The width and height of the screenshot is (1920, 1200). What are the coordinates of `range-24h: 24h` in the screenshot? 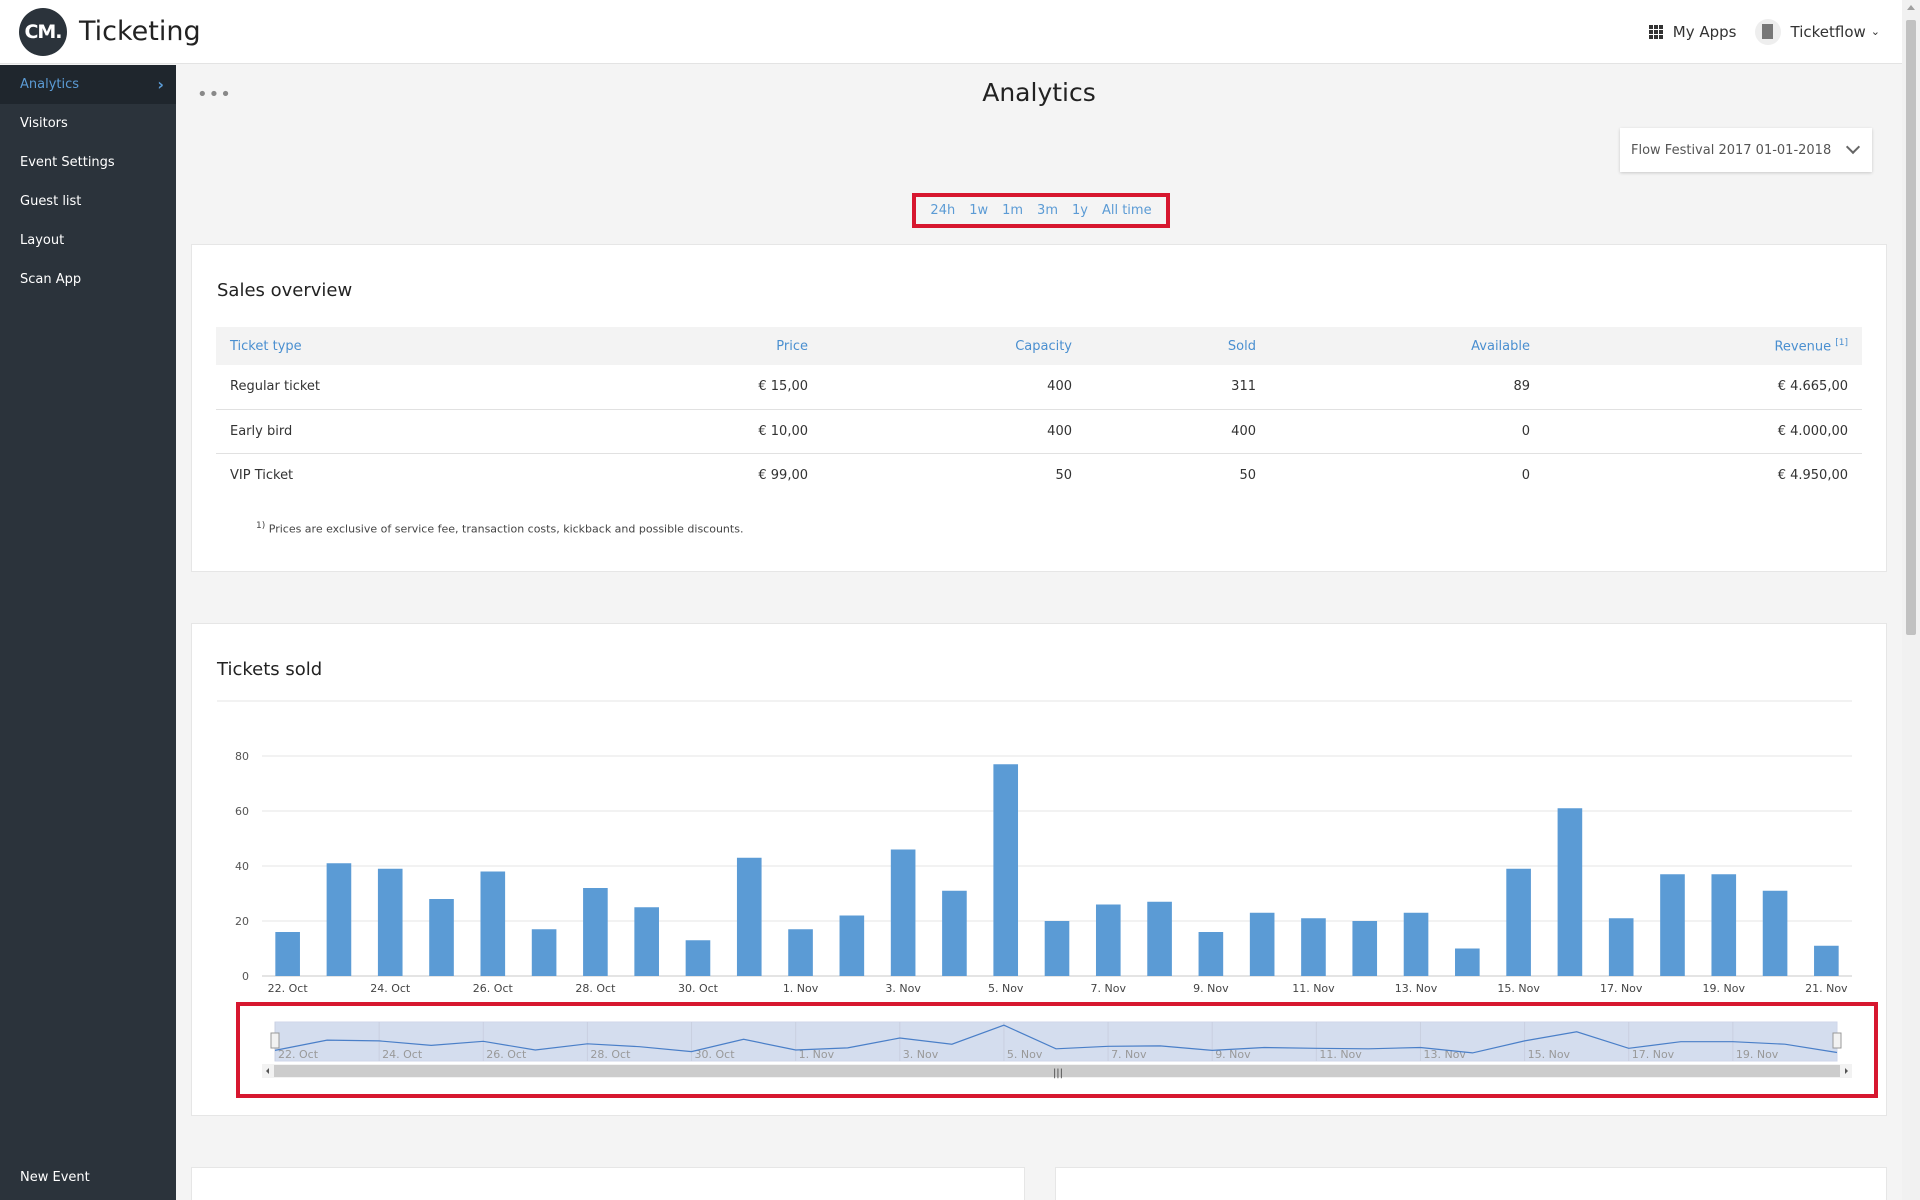 It's located at (942, 210).